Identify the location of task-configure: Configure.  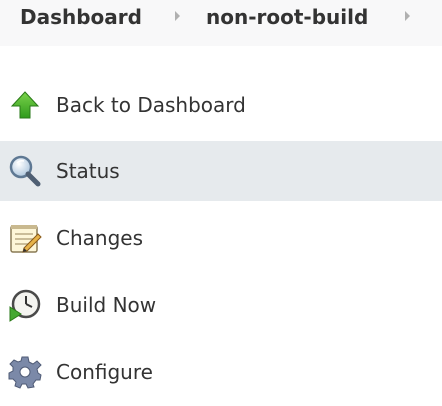
(221, 372).